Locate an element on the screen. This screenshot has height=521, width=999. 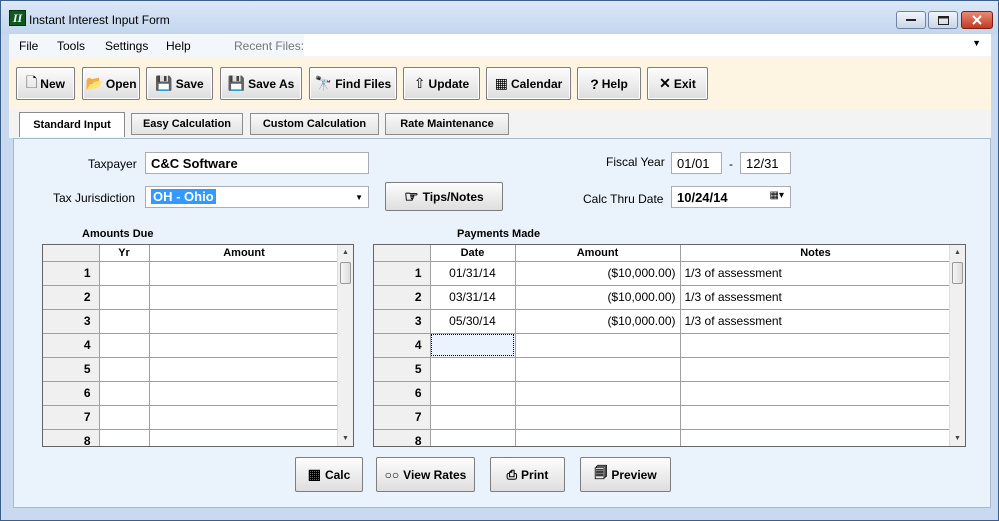
table-row: 8 is located at coordinates (191, 437).